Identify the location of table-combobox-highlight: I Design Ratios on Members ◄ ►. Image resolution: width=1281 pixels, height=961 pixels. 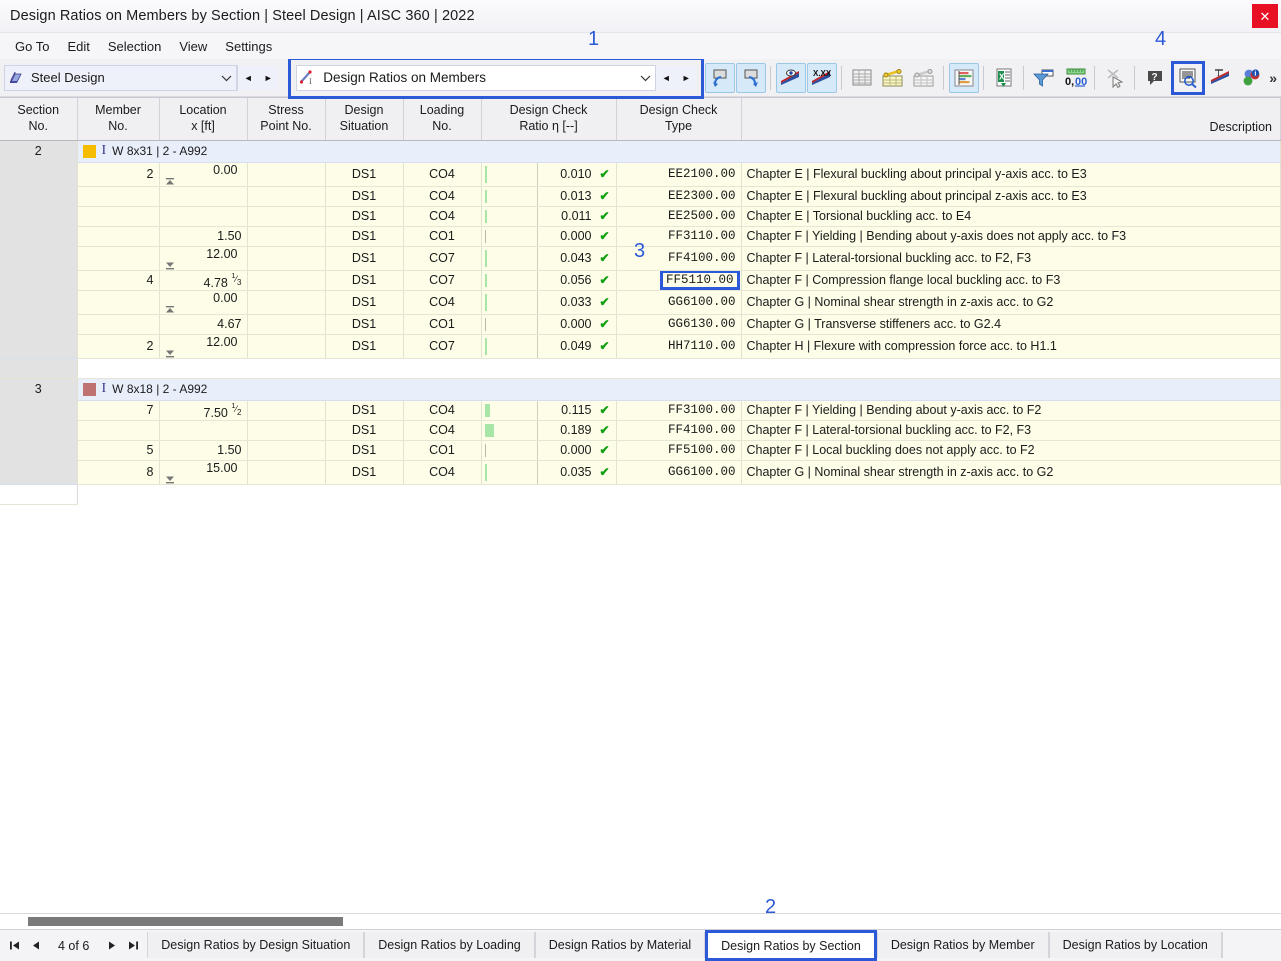
(496, 77).